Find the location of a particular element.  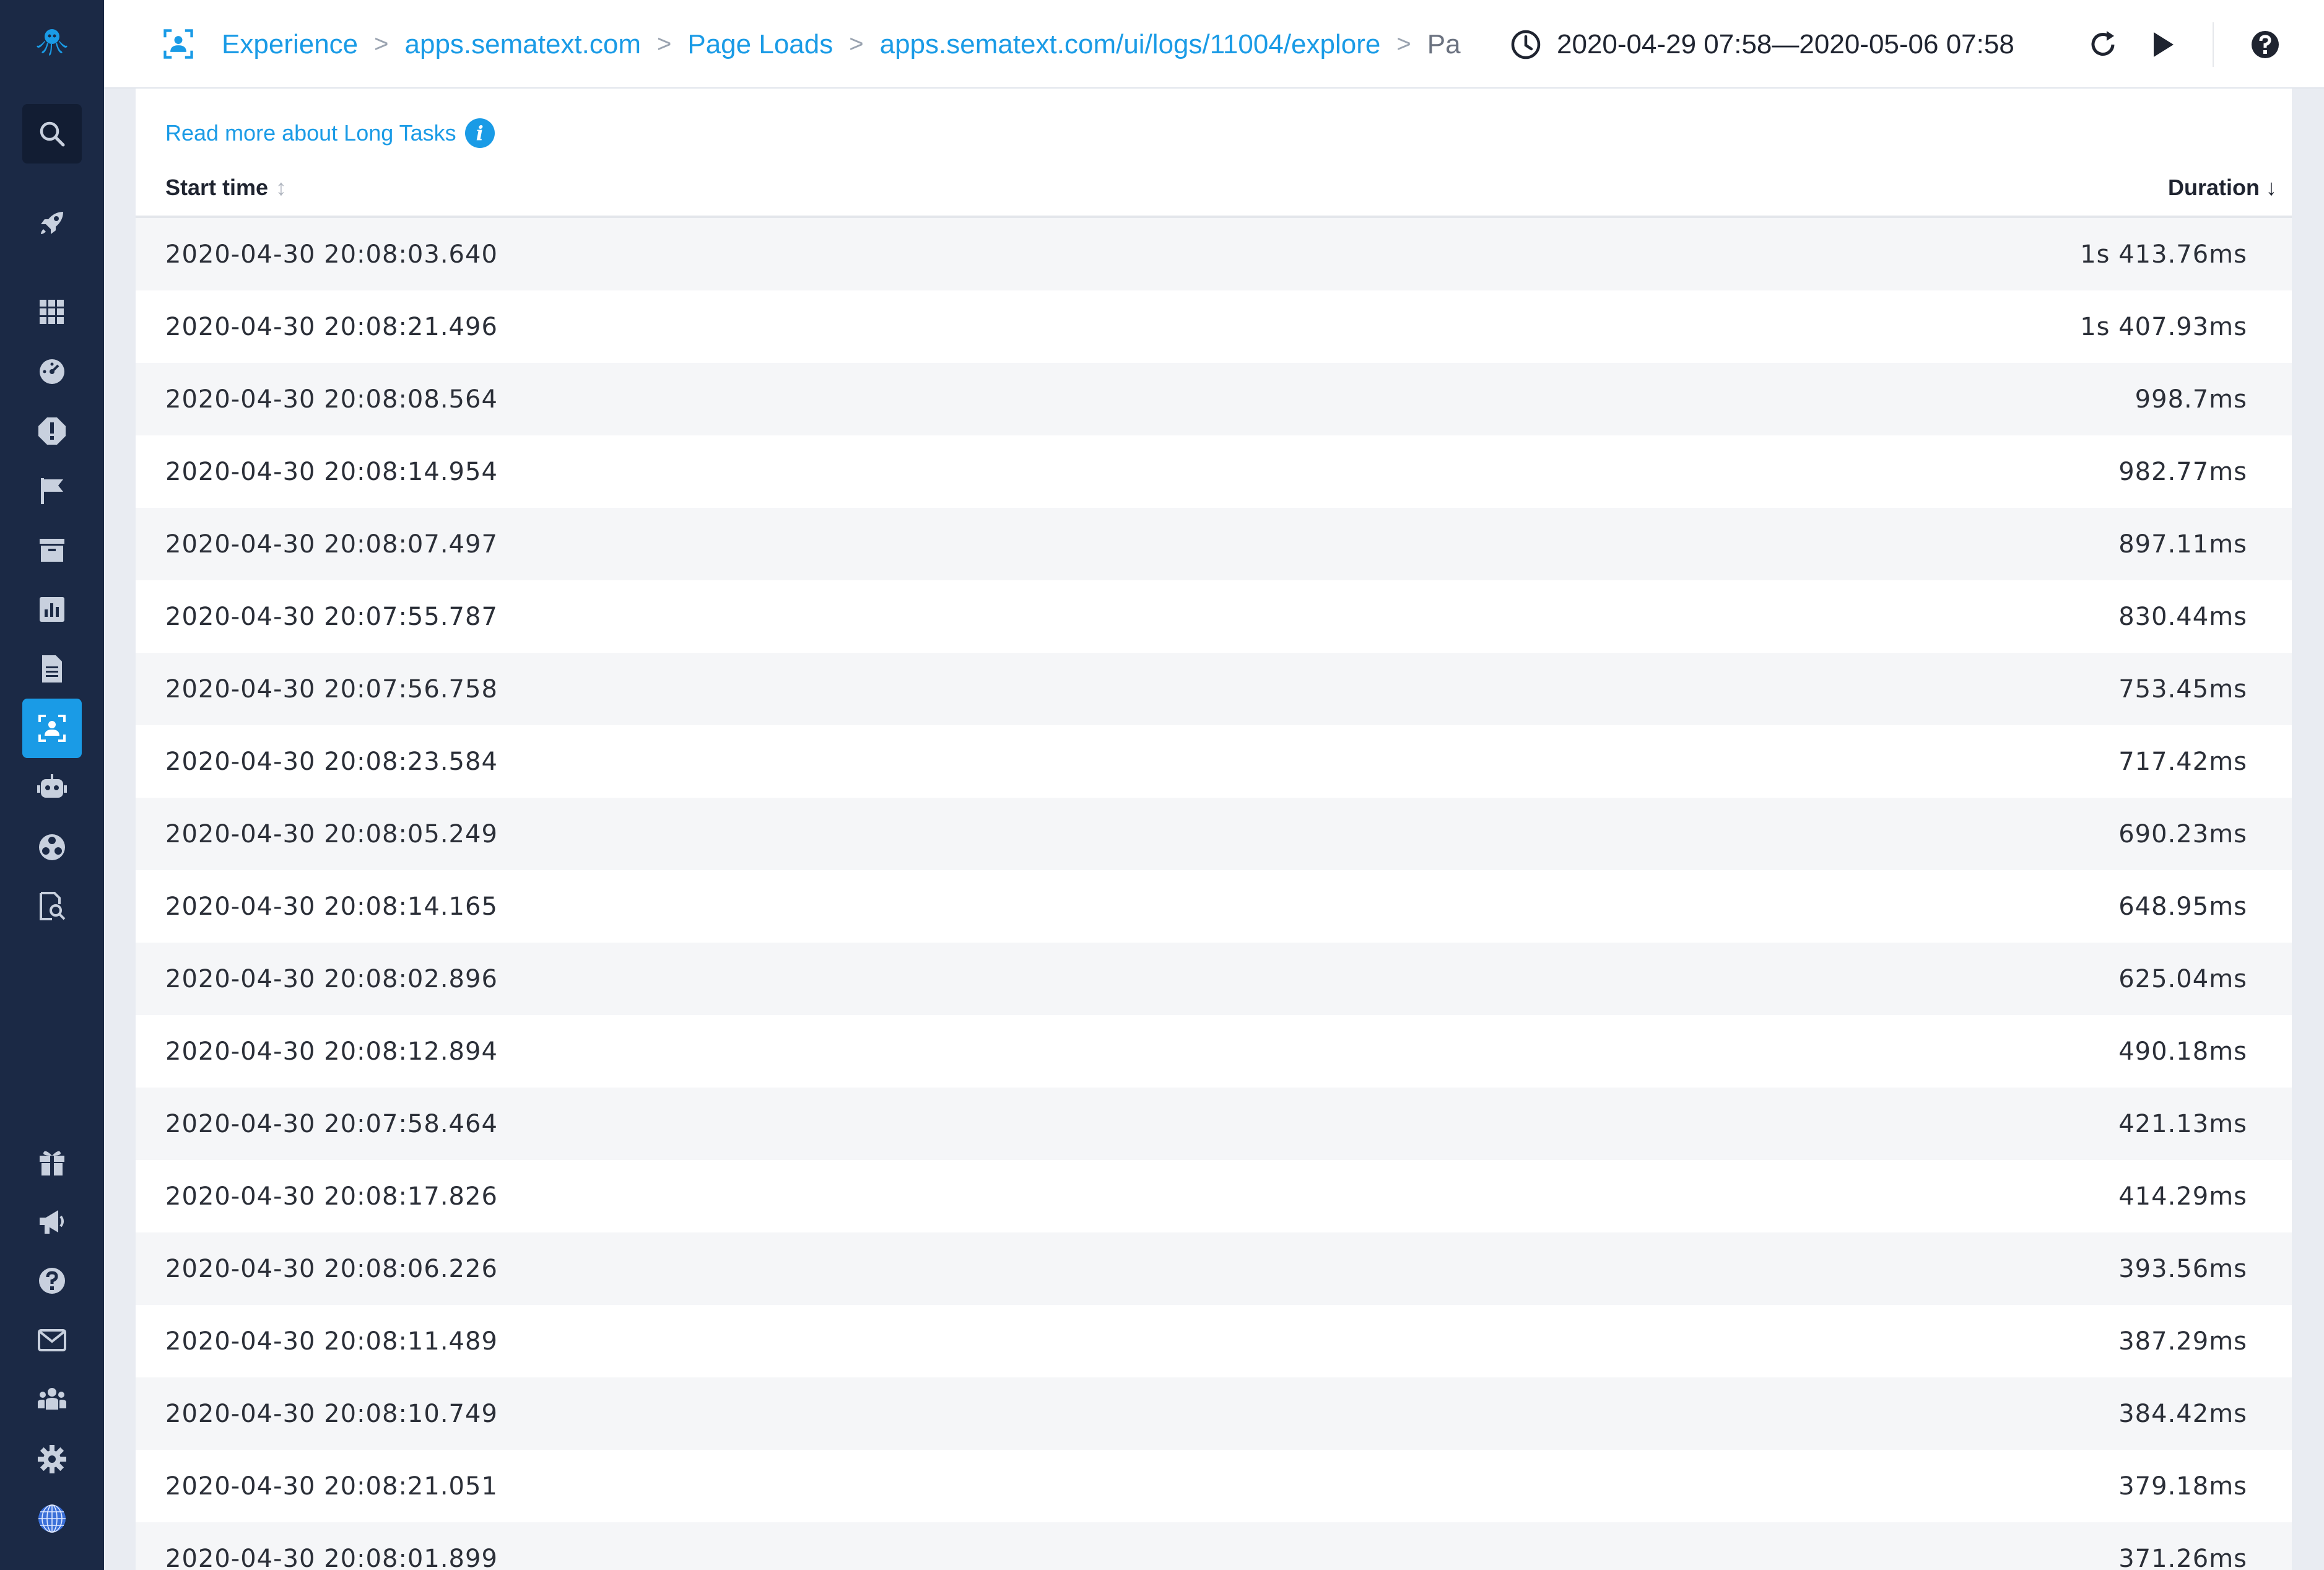

breadcrumb-url: apps.sematext.com/ui/logs/11004/explore is located at coordinates (1130, 45).